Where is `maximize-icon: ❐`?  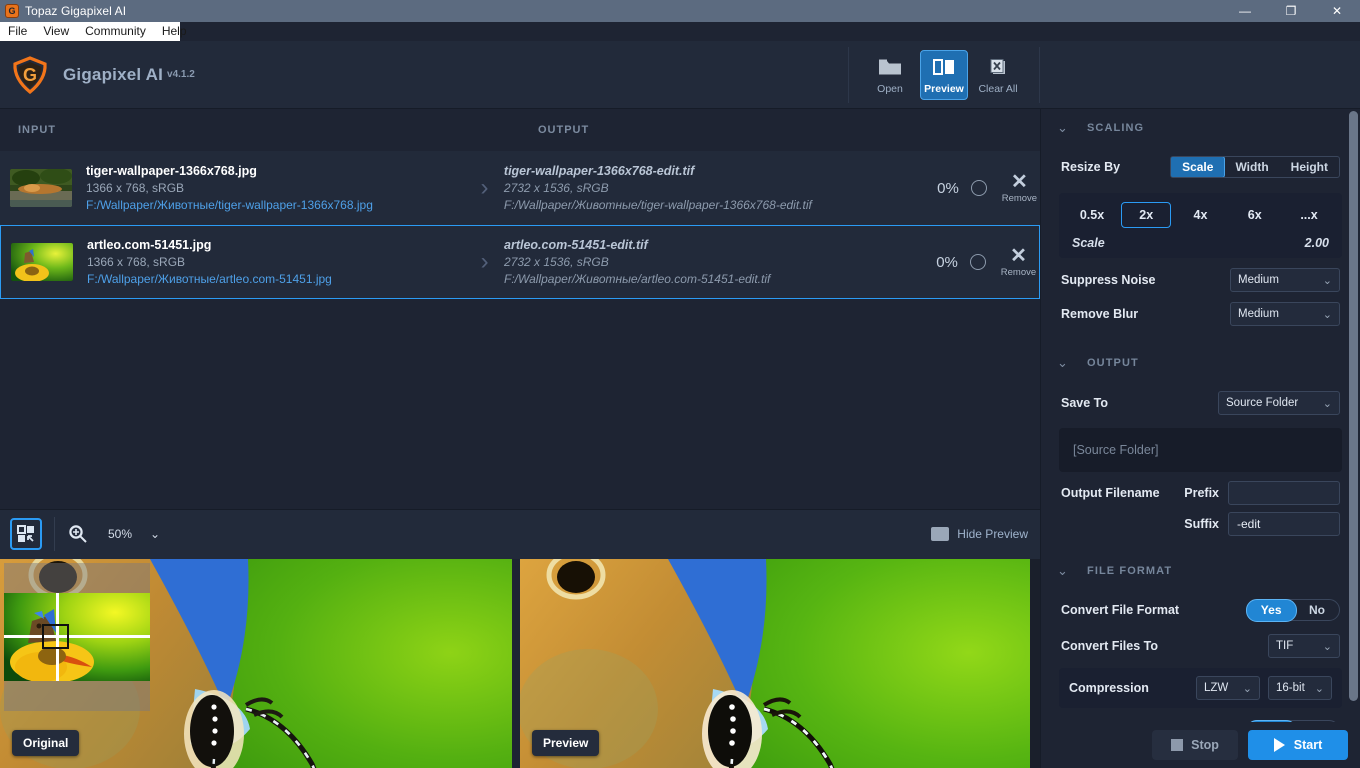
maximize-icon: ❐ is located at coordinates (1291, 11).